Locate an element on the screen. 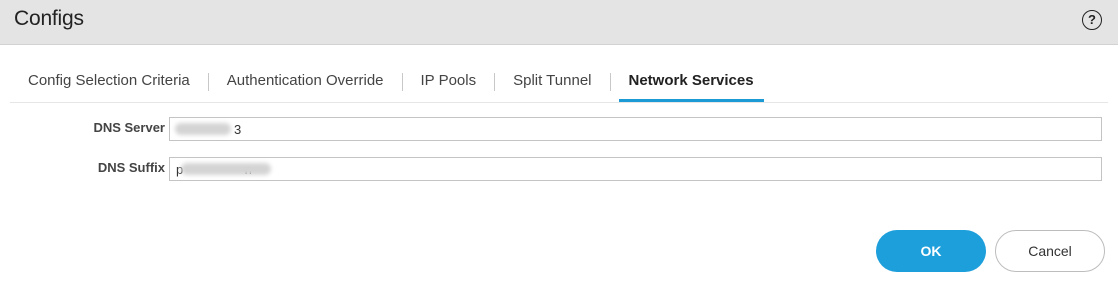  dns-server-input is located at coordinates (635, 129).